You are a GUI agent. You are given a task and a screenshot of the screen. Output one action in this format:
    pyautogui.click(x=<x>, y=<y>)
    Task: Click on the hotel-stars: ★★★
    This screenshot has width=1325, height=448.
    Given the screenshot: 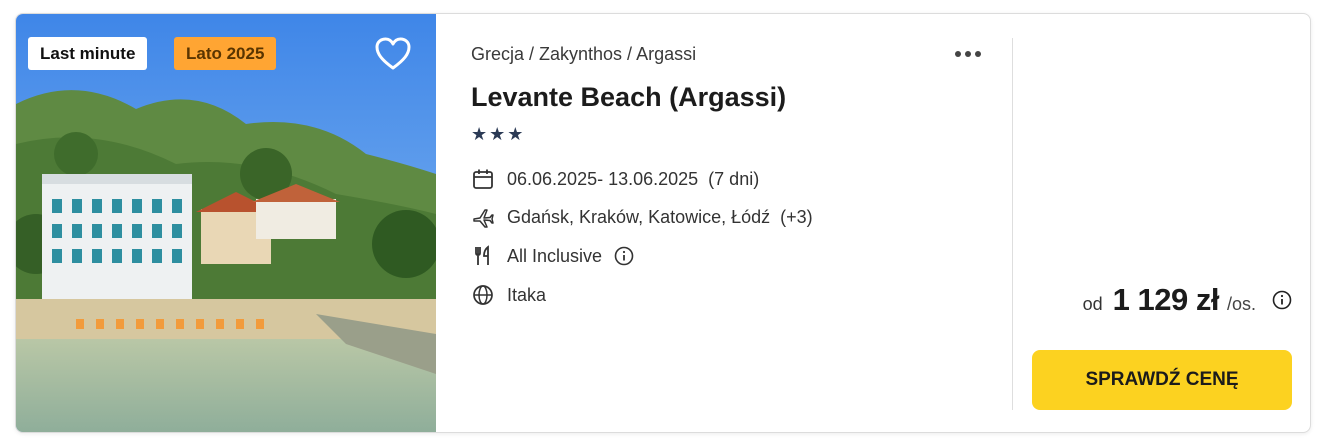 What is the action you would take?
    pyautogui.click(x=498, y=134)
    